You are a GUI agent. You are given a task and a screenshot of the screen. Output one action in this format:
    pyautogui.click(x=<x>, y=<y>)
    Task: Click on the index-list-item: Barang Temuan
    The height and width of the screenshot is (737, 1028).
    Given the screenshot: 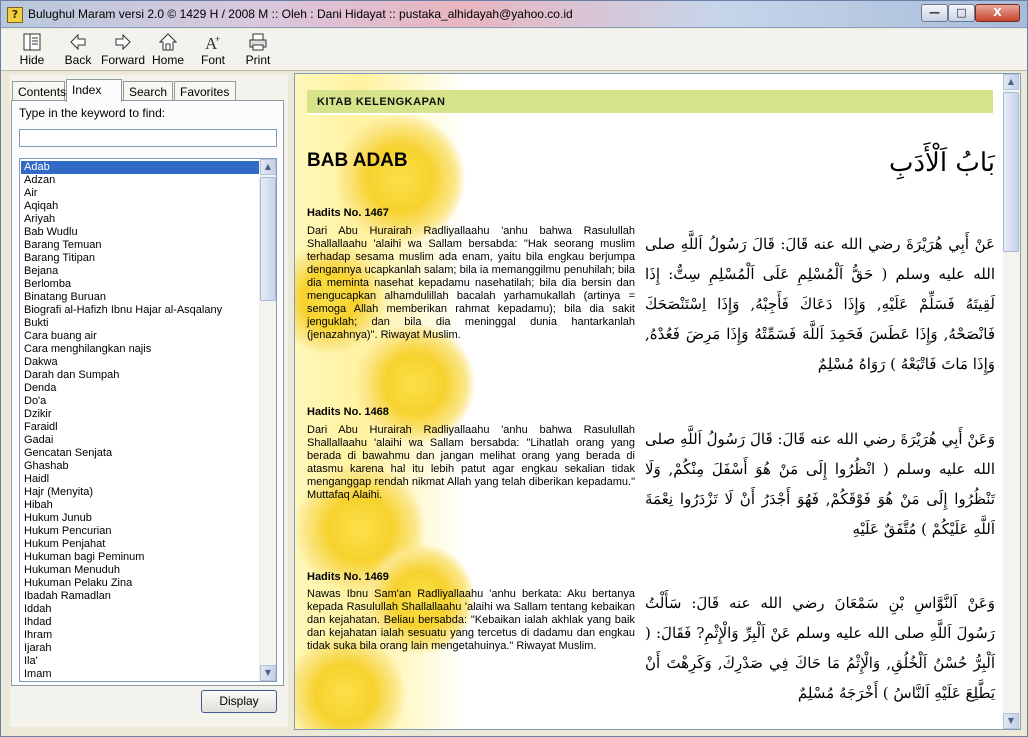 What is the action you would take?
    pyautogui.click(x=140, y=245)
    